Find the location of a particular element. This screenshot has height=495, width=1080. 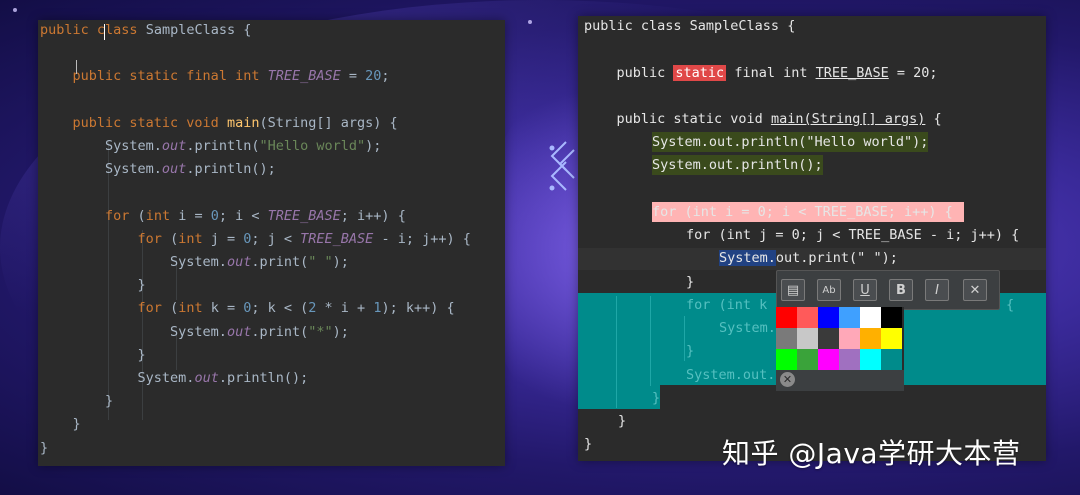

code-line-green-highlight: System.out.println("Hello world"); is located at coordinates (790, 142).